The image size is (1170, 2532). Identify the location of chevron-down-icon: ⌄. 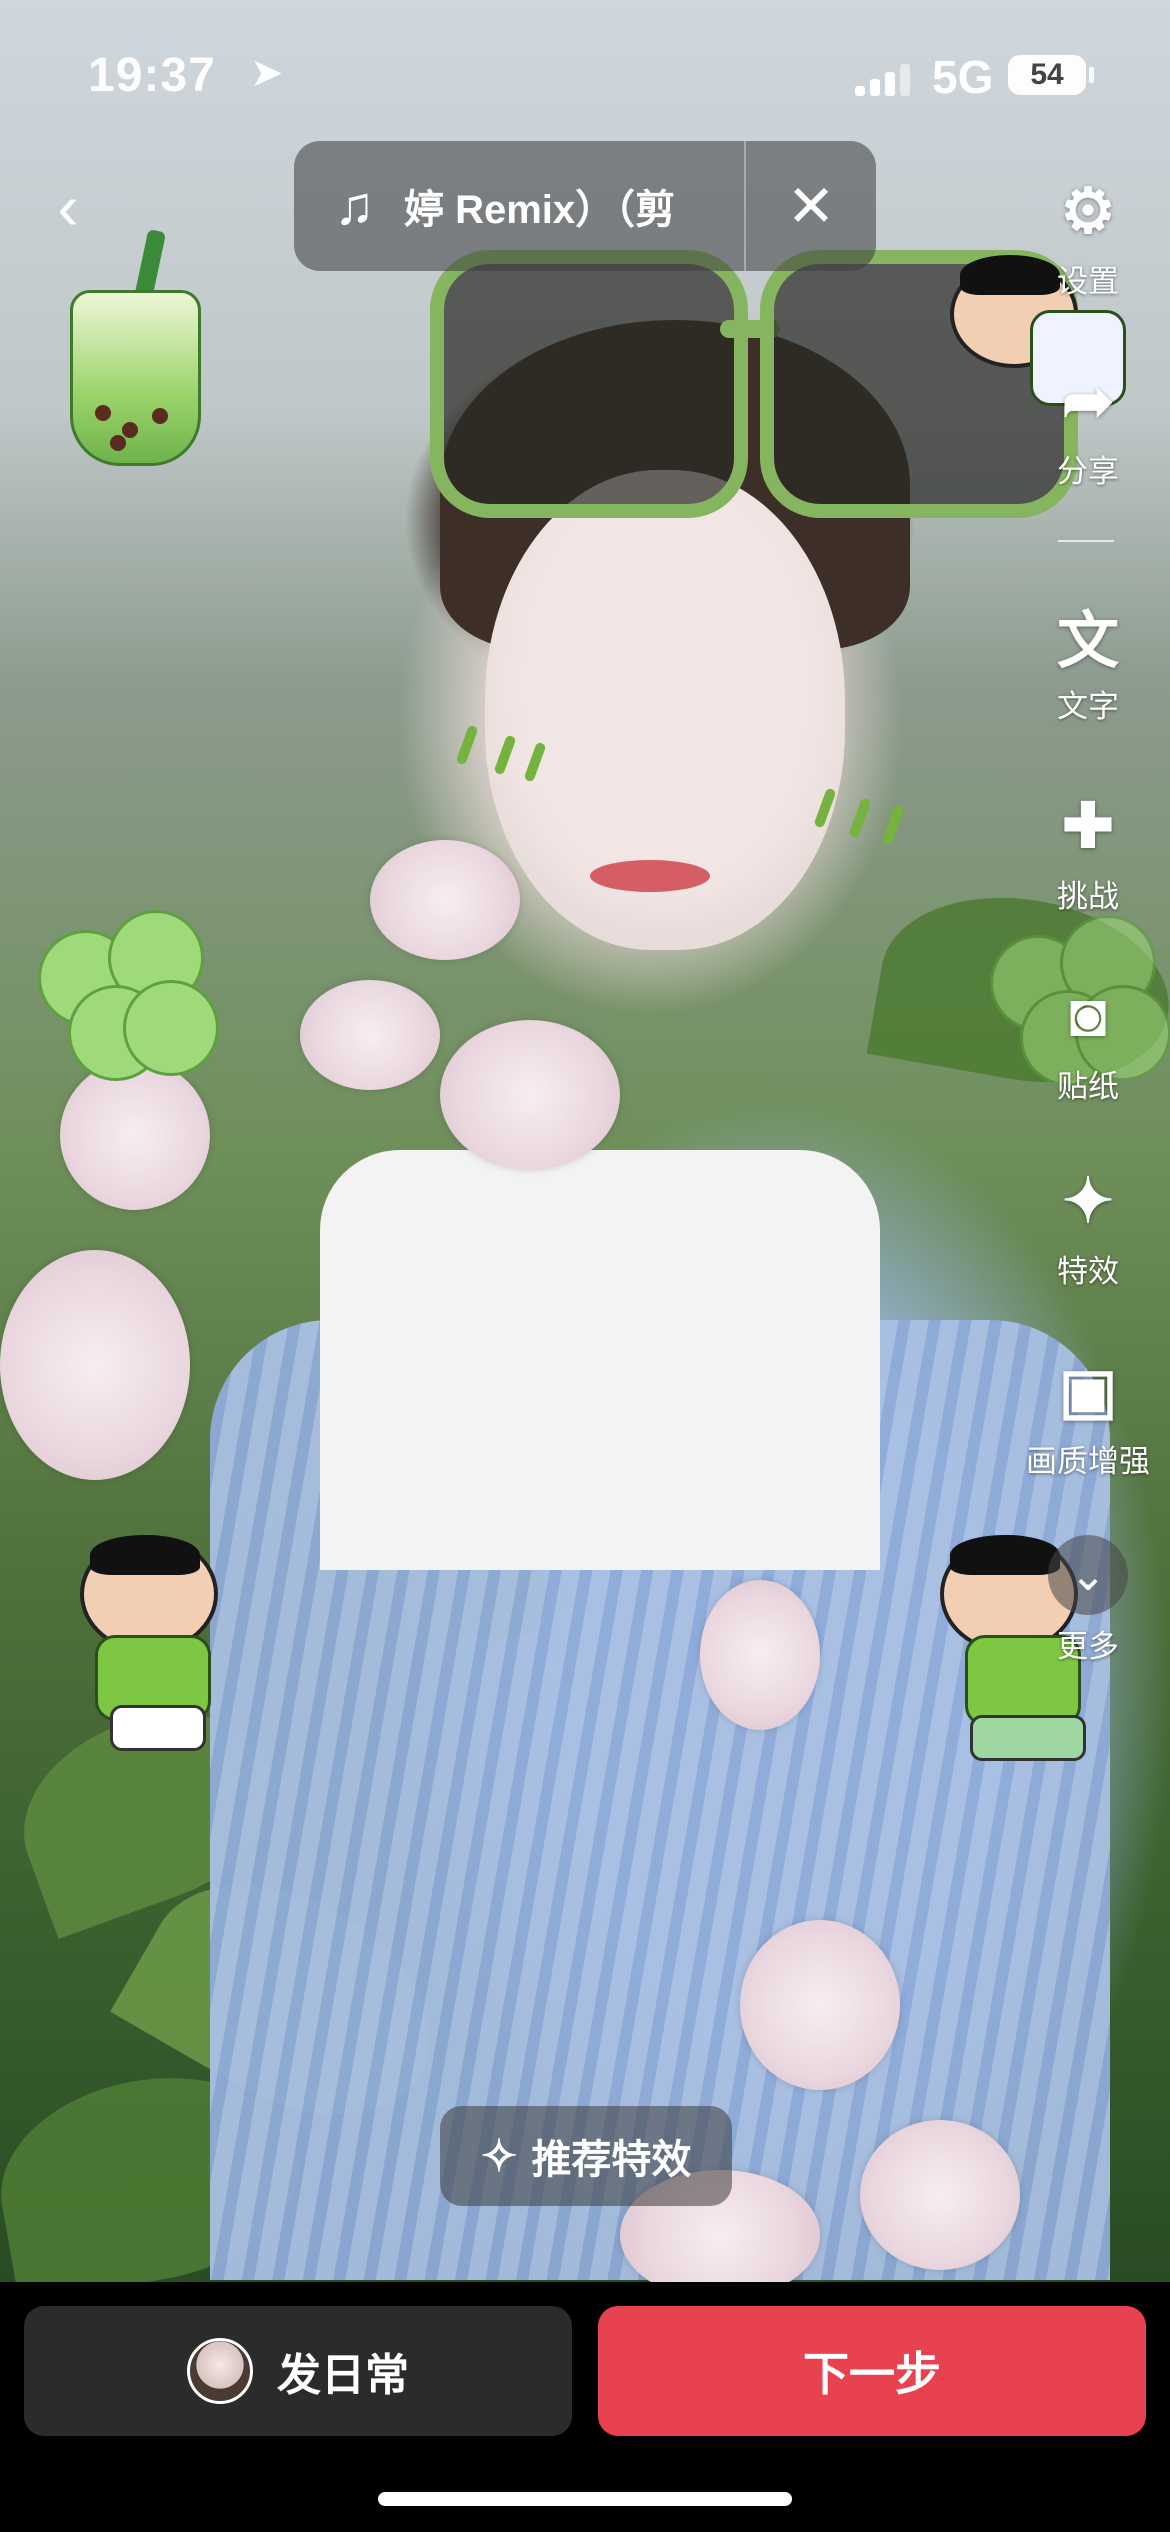
(1088, 1575).